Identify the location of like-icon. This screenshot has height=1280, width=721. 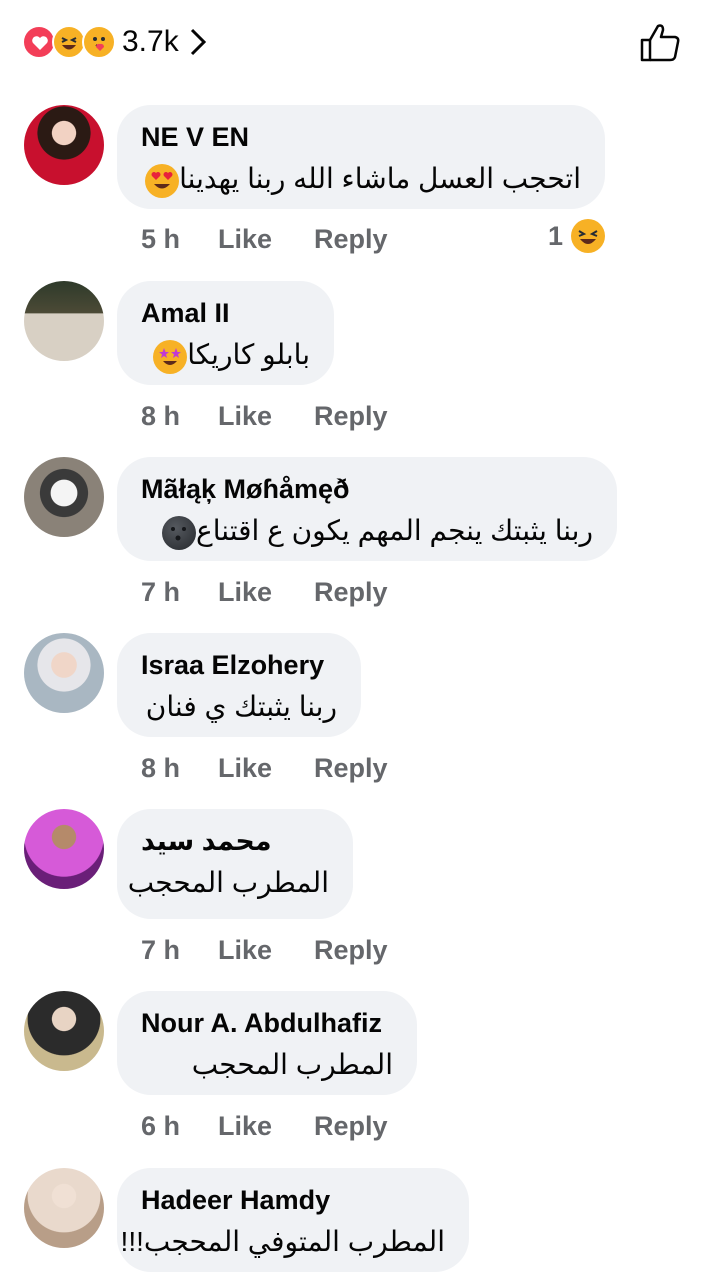
(660, 42).